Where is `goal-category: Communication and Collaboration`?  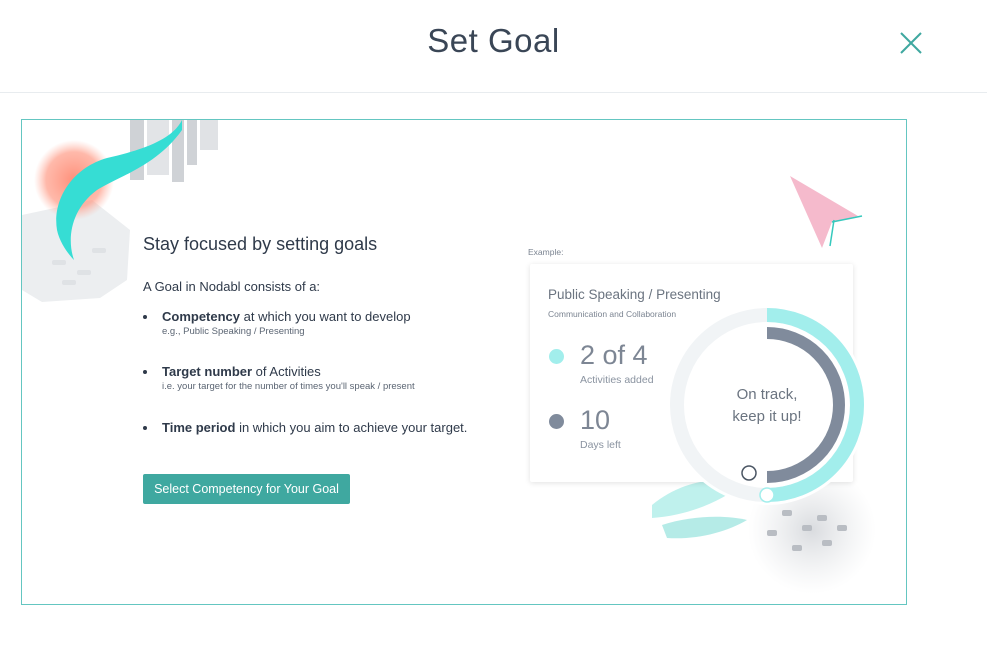
goal-category: Communication and Collaboration is located at coordinates (612, 314).